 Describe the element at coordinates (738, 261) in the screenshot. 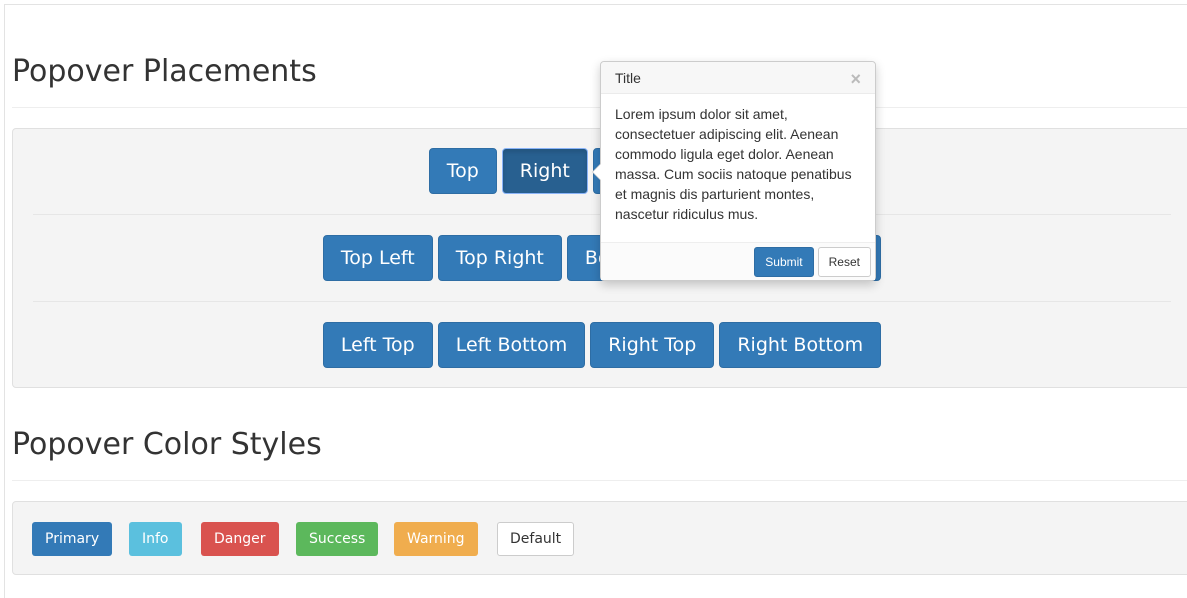

I see `popover-footer: Submit Reset` at that location.